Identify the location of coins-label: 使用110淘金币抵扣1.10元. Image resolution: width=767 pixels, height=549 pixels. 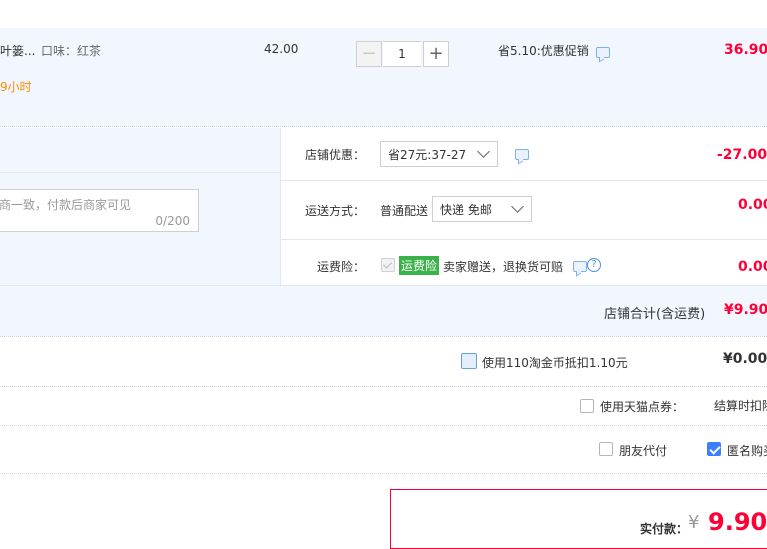
(555, 363).